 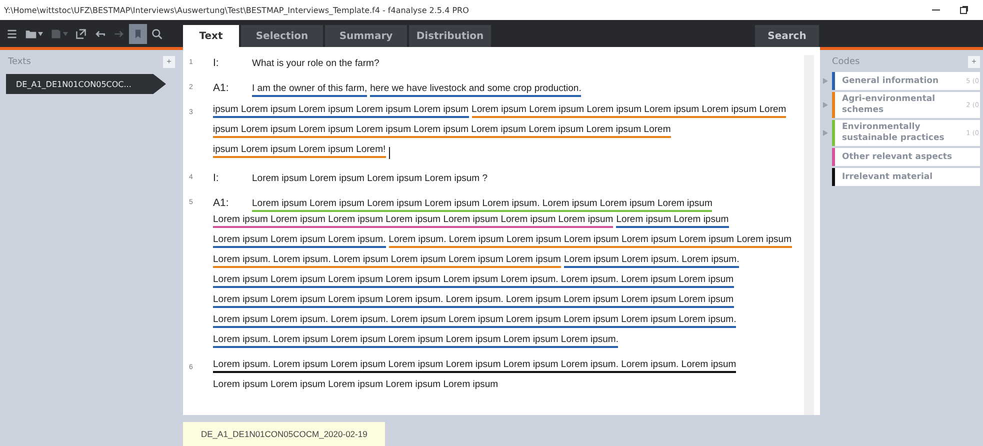 I want to click on code-item: Irrelevant material, so click(x=906, y=177).